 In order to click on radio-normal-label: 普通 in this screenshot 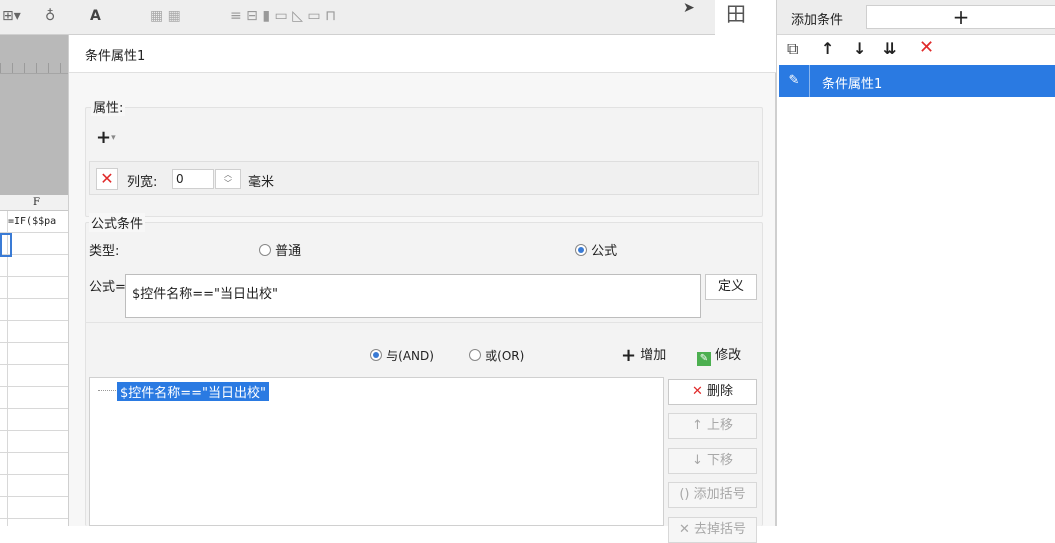, I will do `click(288, 251)`.